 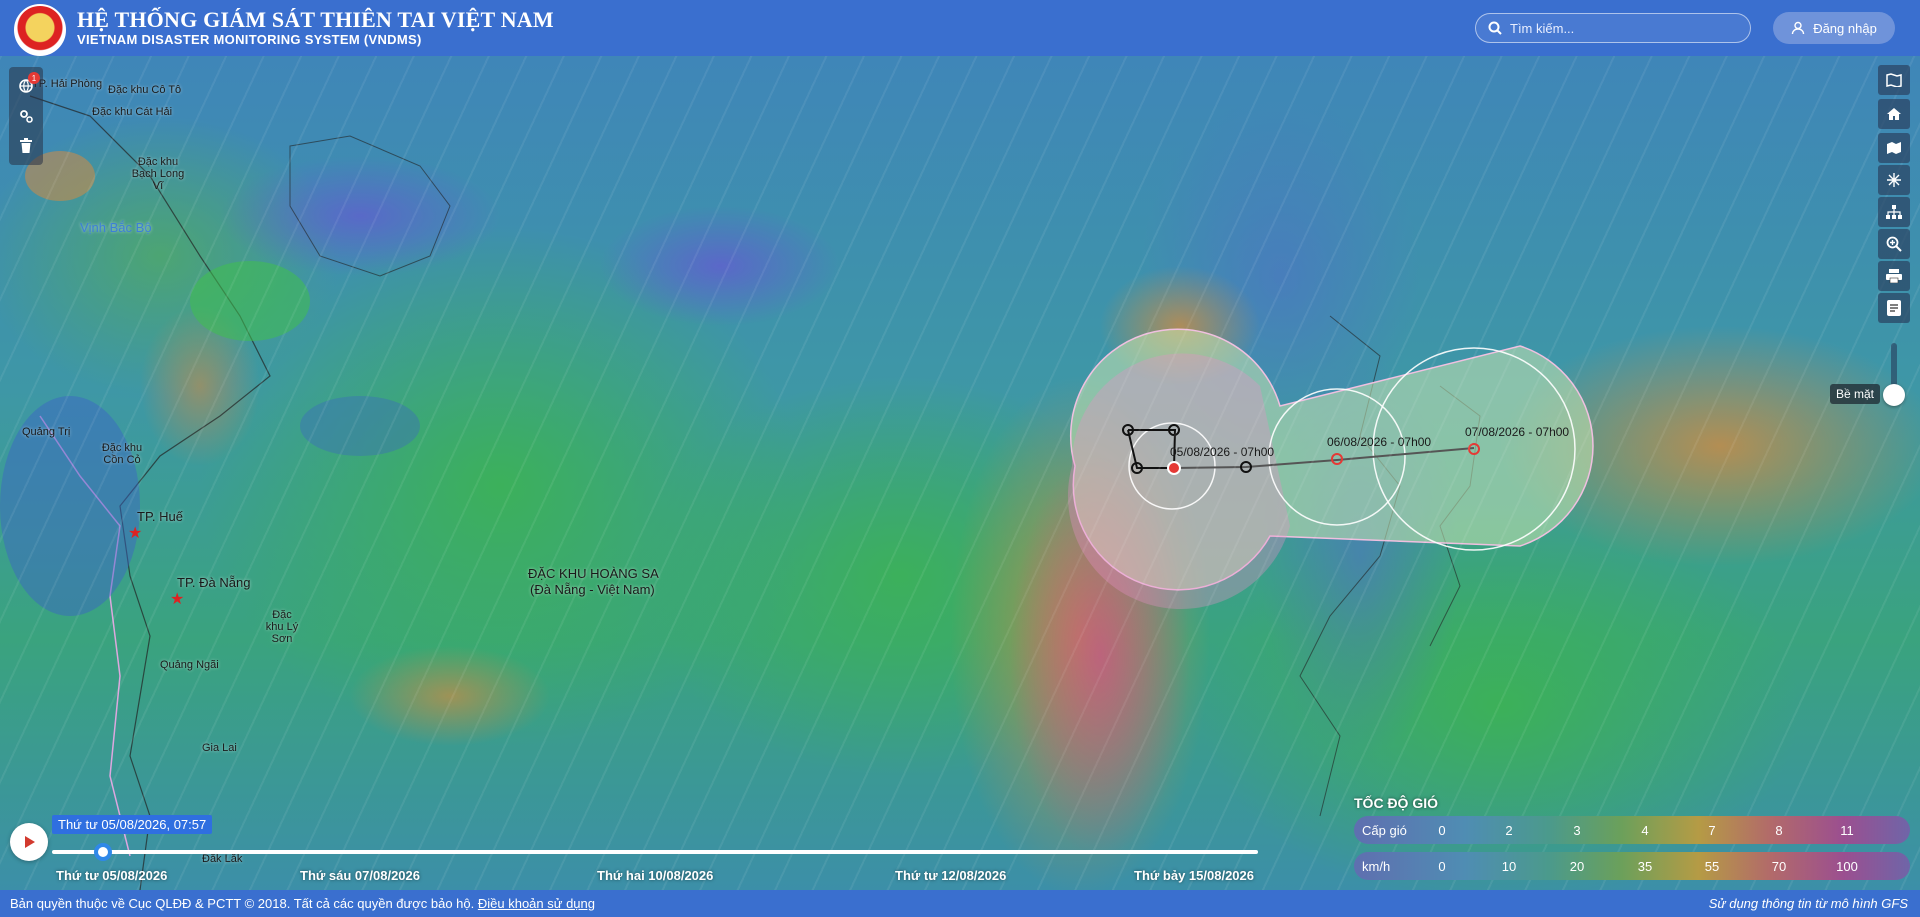 What do you see at coordinates (40, 30) in the screenshot?
I see `vndms-logo` at bounding box center [40, 30].